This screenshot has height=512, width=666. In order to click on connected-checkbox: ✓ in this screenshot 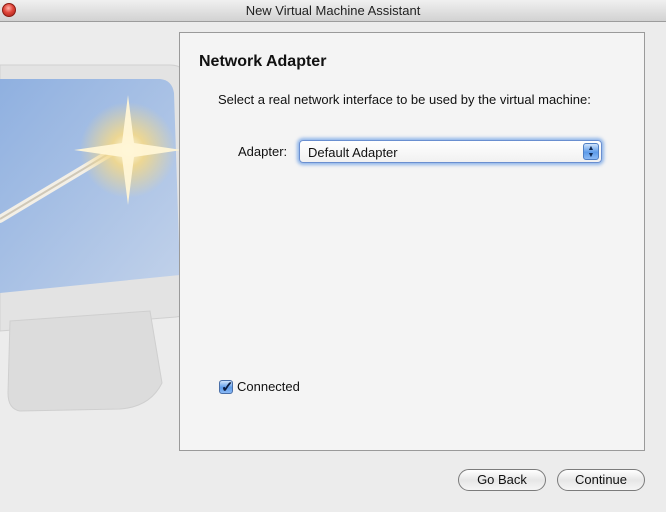, I will do `click(226, 387)`.